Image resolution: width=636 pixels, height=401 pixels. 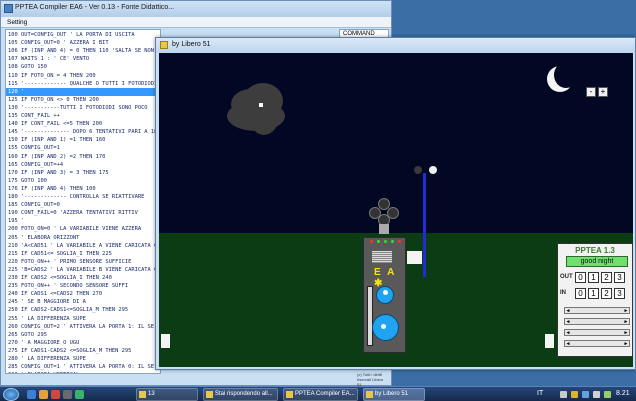 I want to click on tray-app-icon, so click(x=585, y=394).